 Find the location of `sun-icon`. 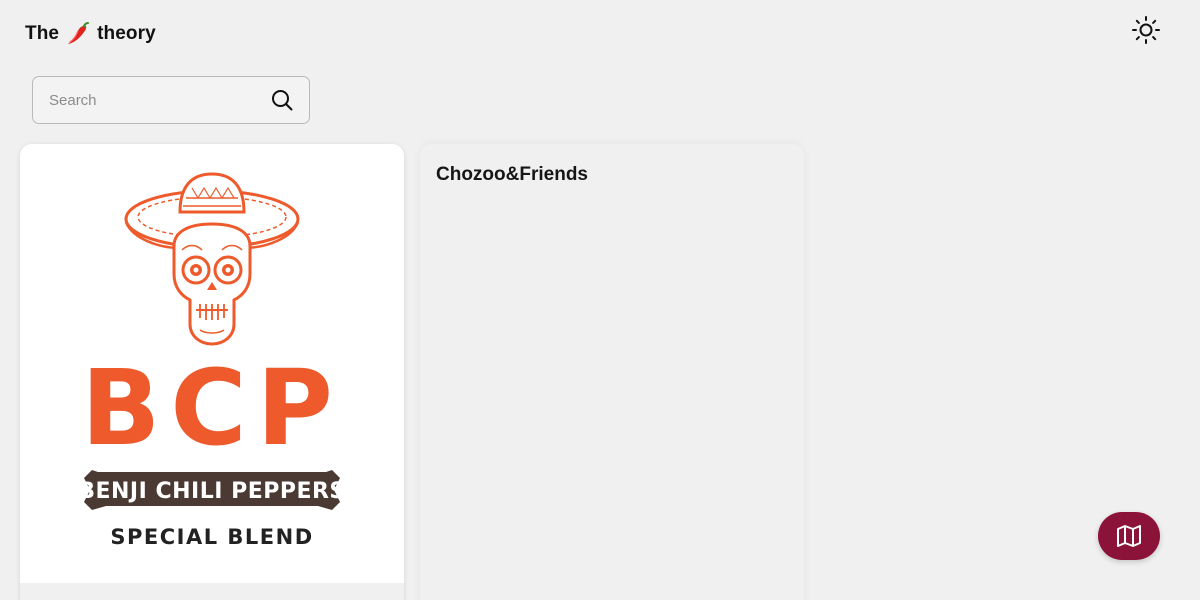

sun-icon is located at coordinates (1146, 30).